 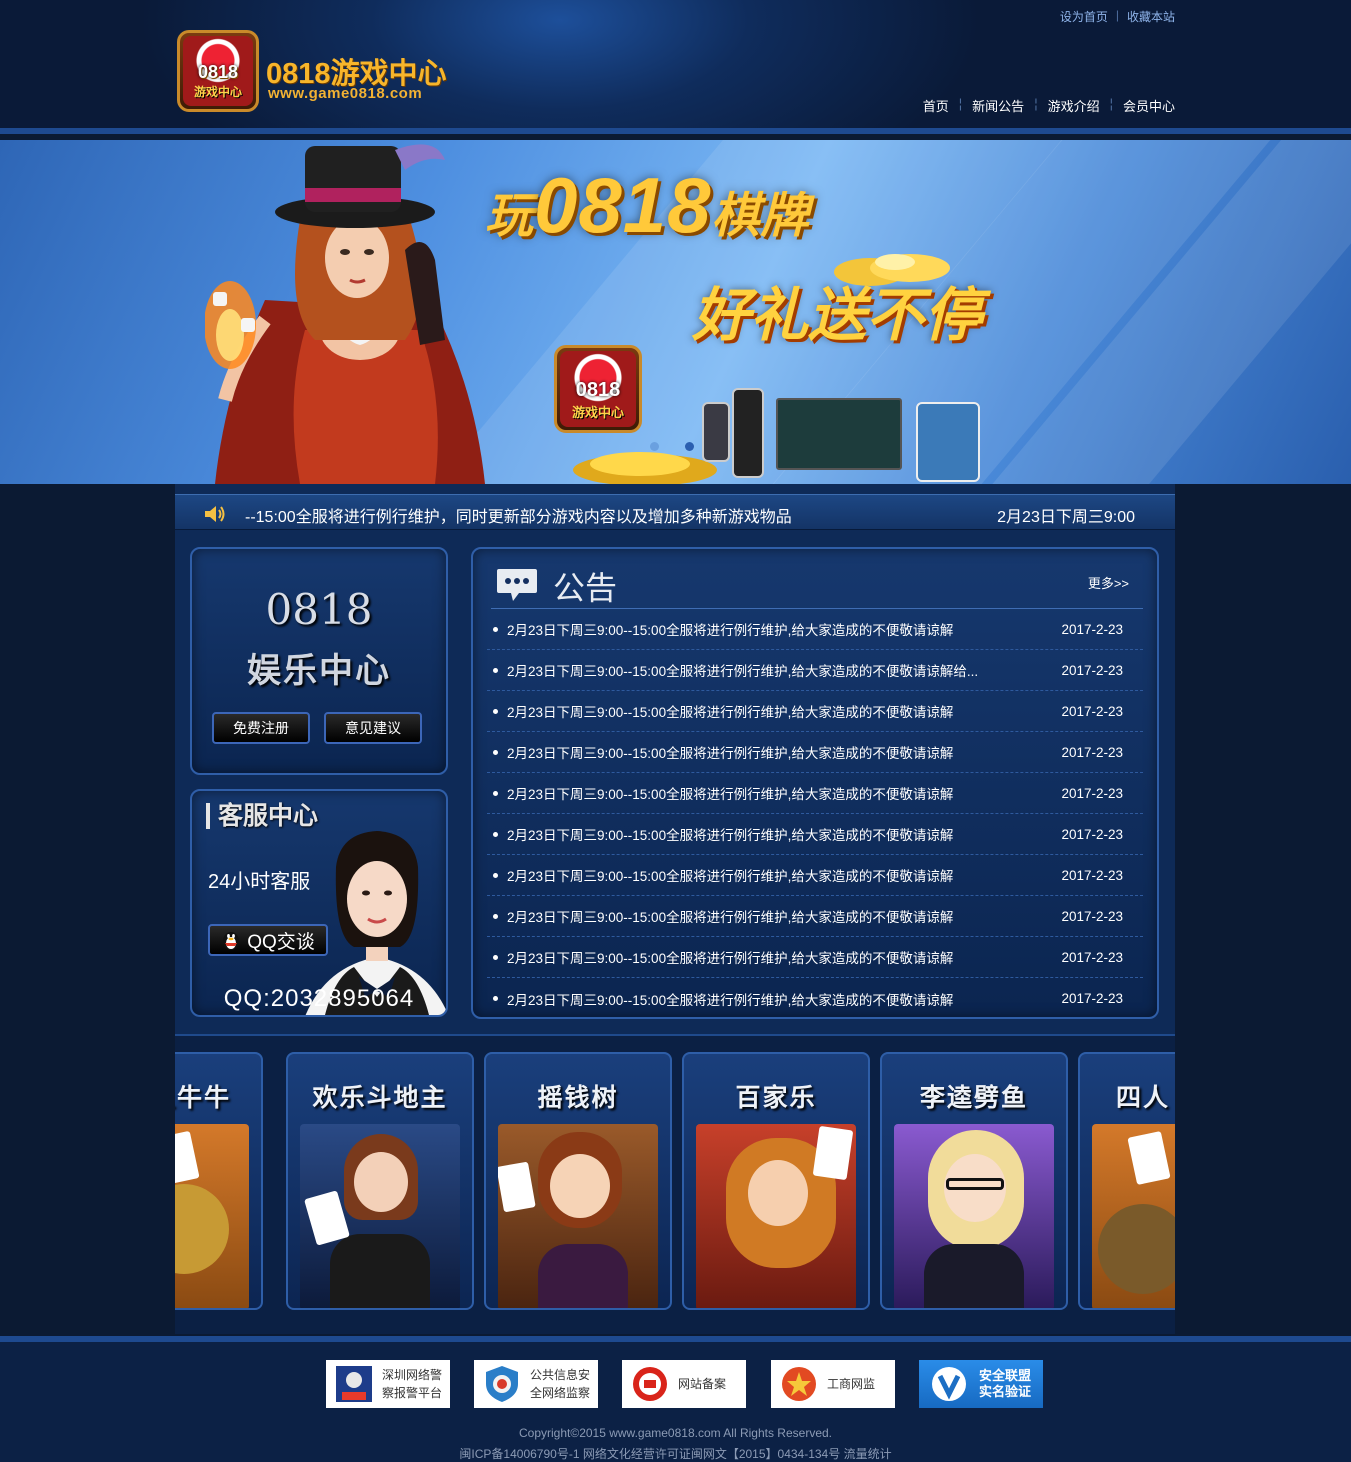 What do you see at coordinates (1066, 517) in the screenshot?
I see `ticker-time: 2月23日下周三9:00` at bounding box center [1066, 517].